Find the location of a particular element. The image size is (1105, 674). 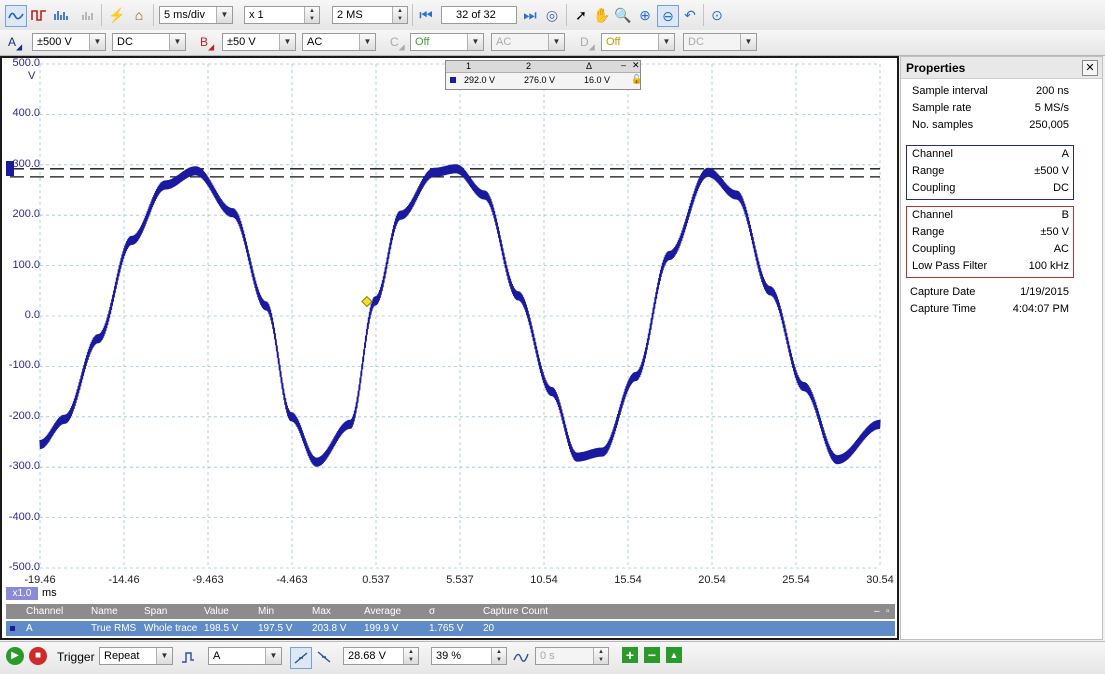

prop-sample-interval: Sample interval 200 ns is located at coordinates (1001, 93).